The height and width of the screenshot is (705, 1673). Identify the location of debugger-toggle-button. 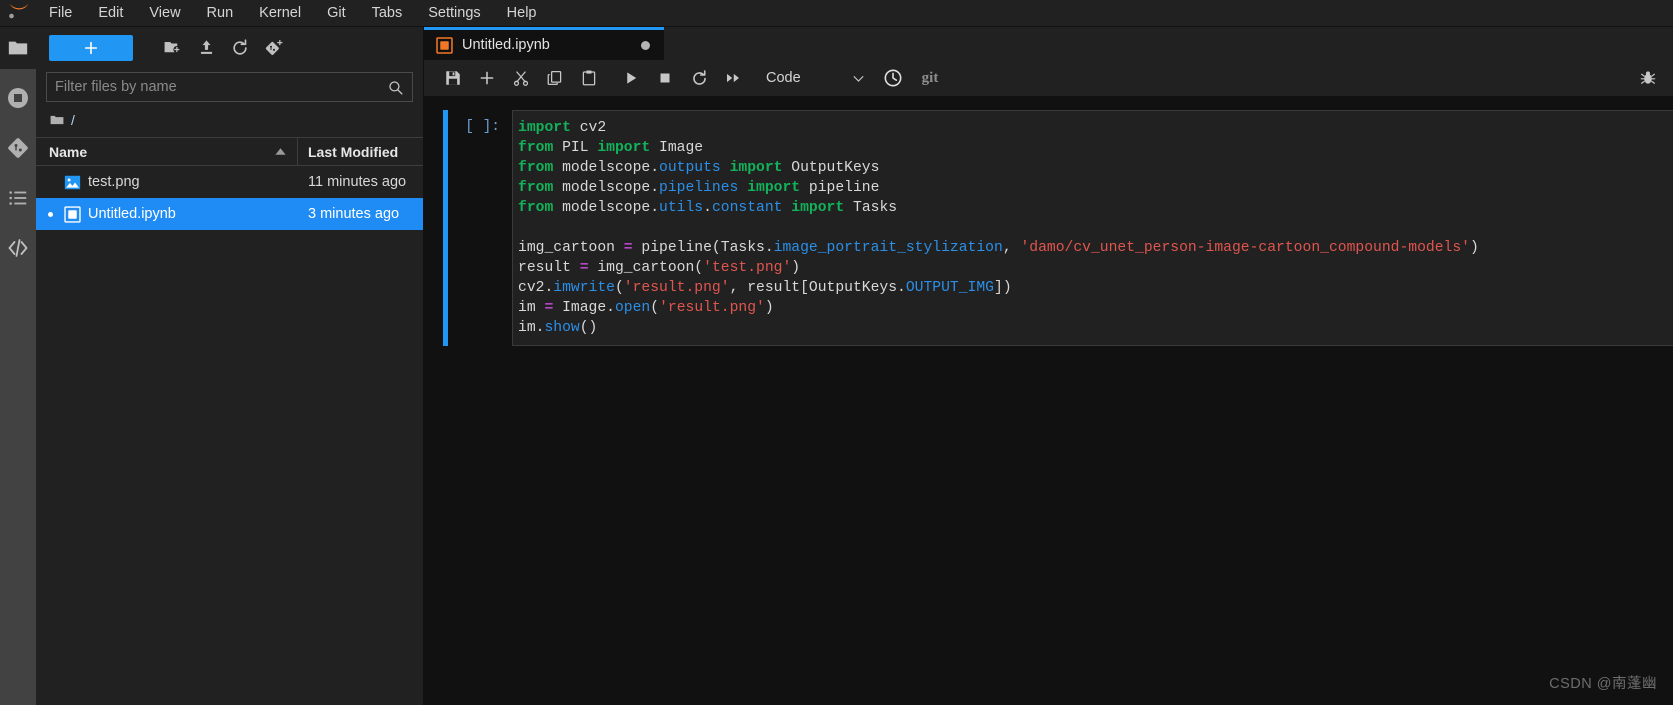
(1648, 78).